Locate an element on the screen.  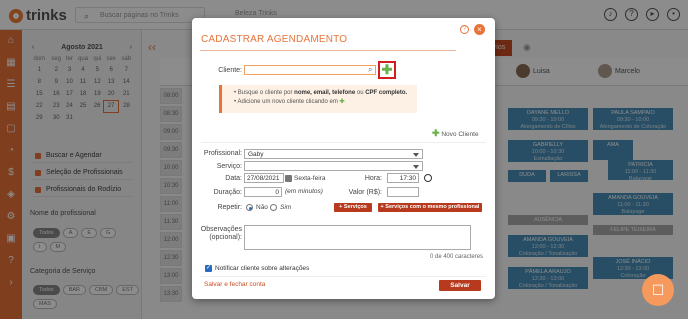
data-label: Data: is located at coordinates (233, 178).